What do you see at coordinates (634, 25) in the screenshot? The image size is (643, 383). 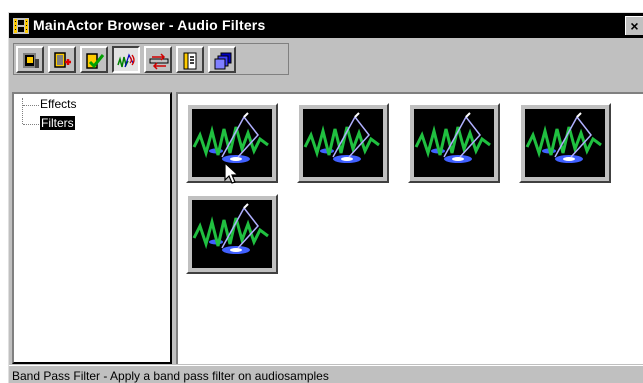 I see `close-button: ×` at bounding box center [634, 25].